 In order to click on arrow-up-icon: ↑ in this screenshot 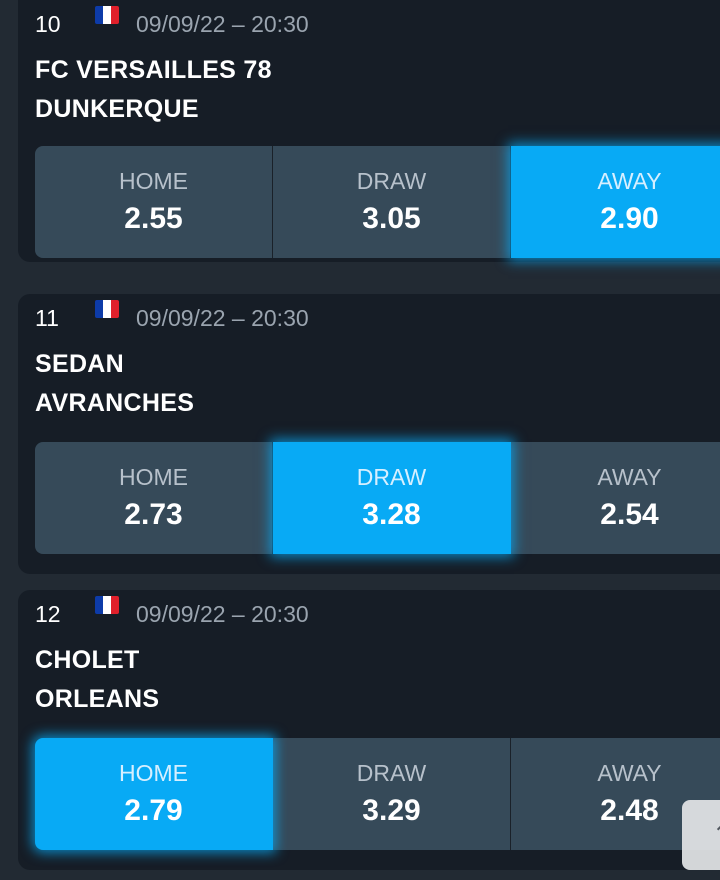, I will do `click(716, 834)`.